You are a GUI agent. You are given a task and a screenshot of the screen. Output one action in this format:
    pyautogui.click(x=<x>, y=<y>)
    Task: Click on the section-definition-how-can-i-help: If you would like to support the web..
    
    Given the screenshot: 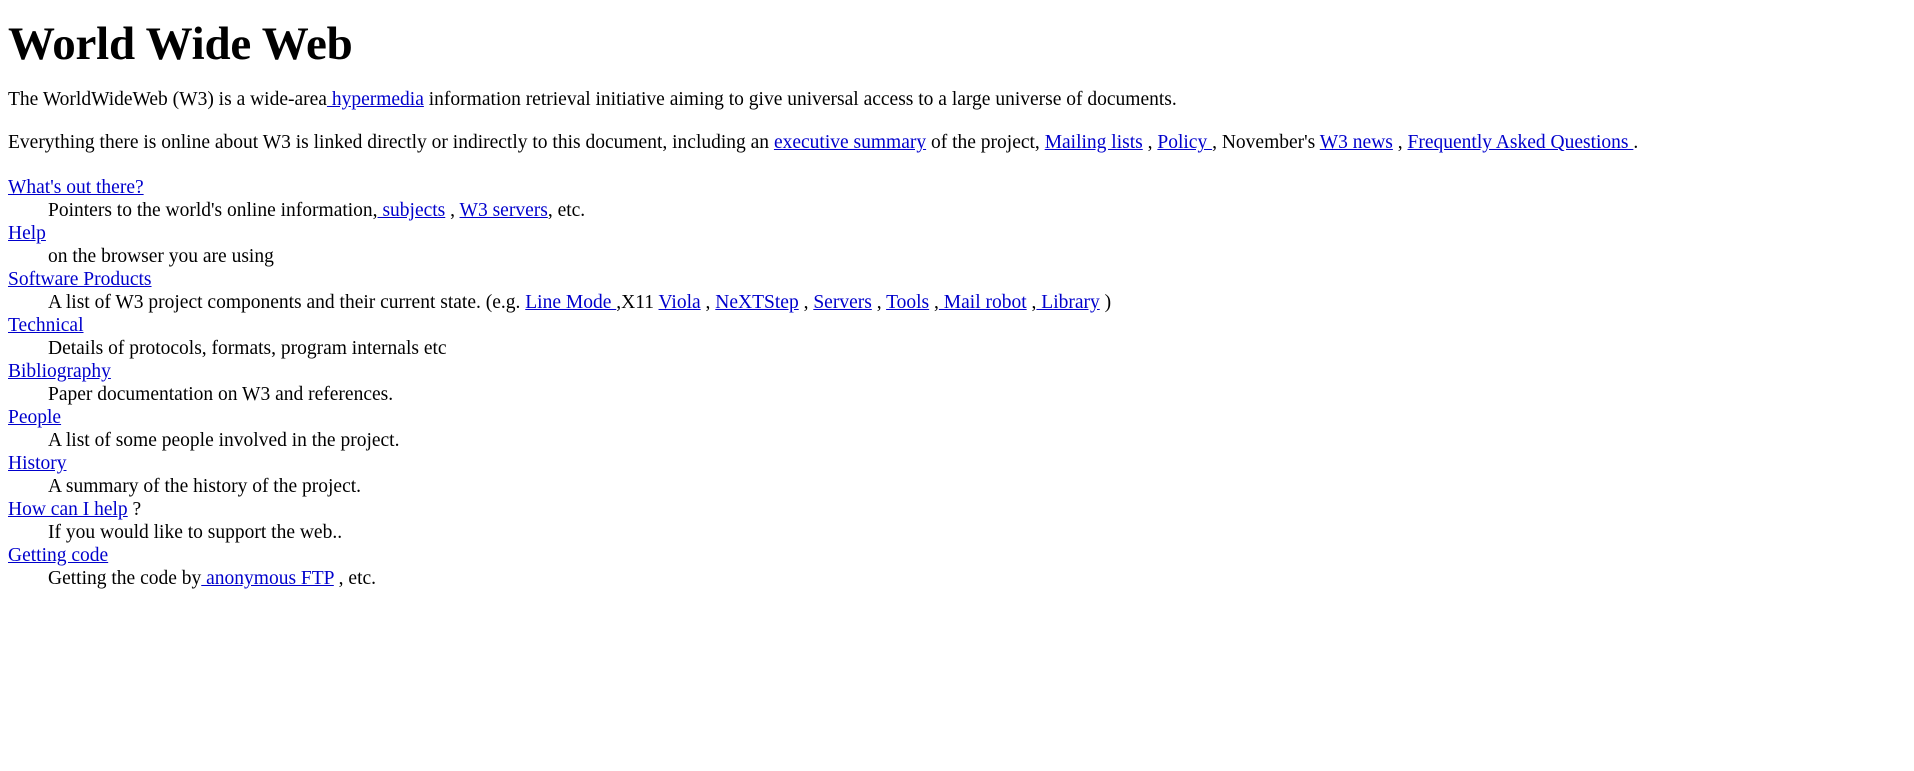 What is the action you would take?
    pyautogui.click(x=976, y=532)
    